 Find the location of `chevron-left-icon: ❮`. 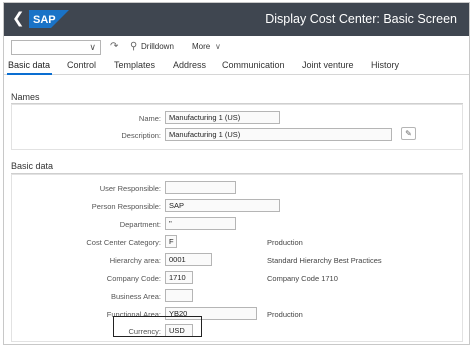

chevron-left-icon: ❮ is located at coordinates (19, 19).